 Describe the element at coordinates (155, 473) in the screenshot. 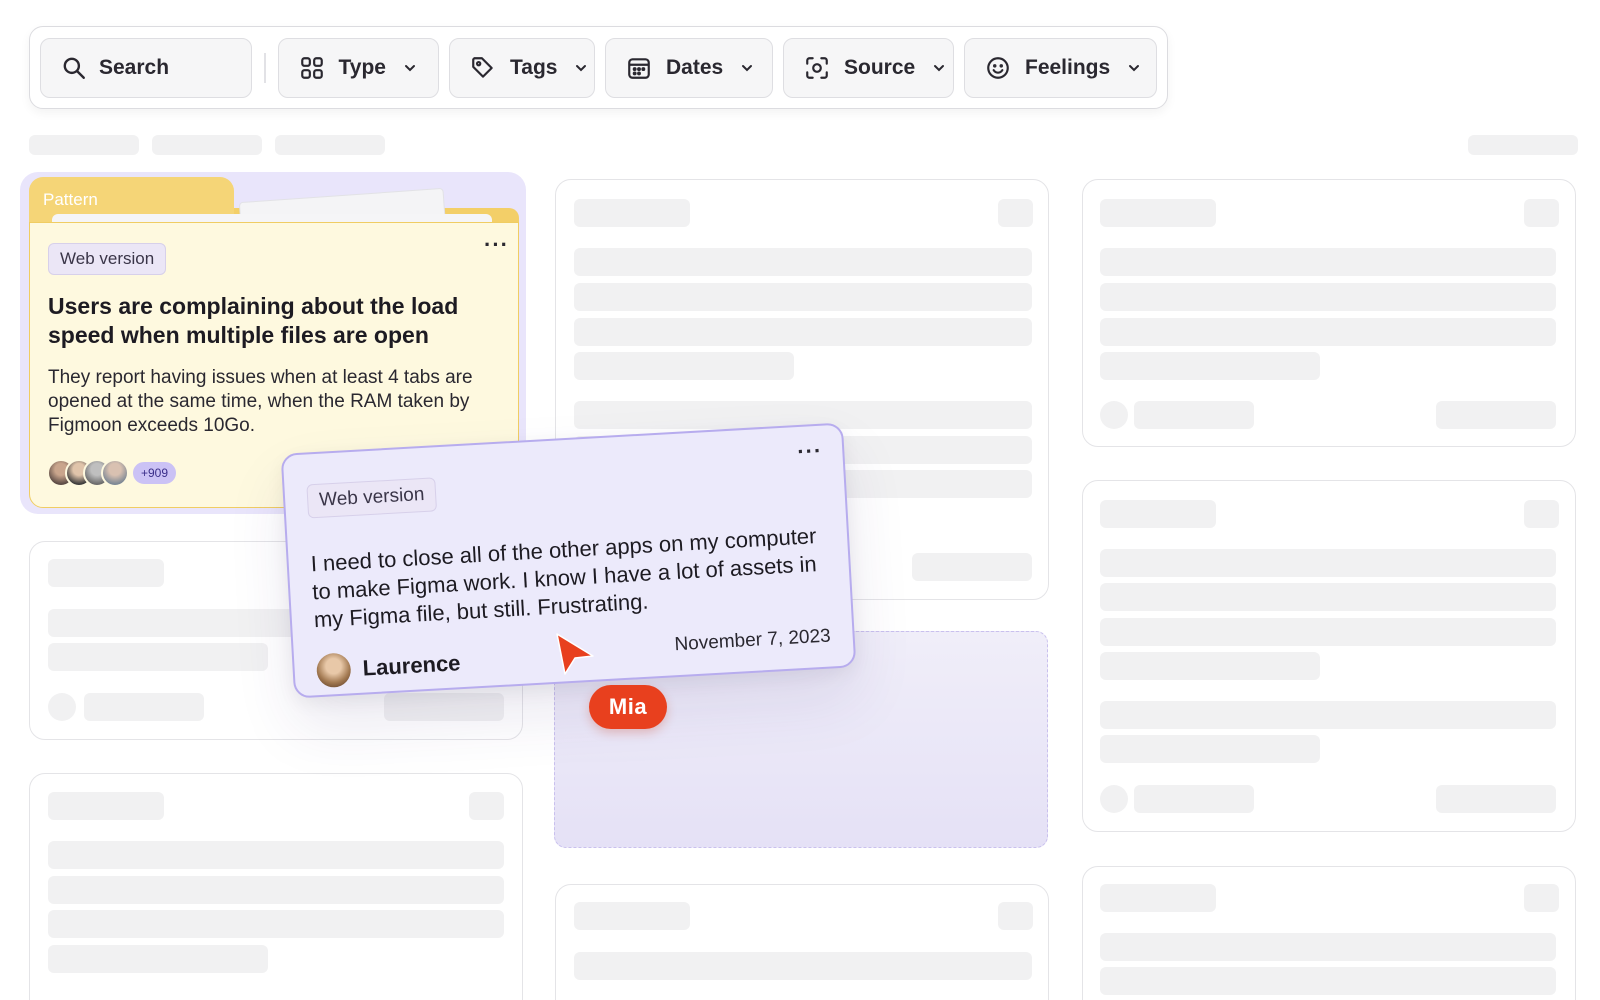

I see `more-avatars-count: +909` at that location.